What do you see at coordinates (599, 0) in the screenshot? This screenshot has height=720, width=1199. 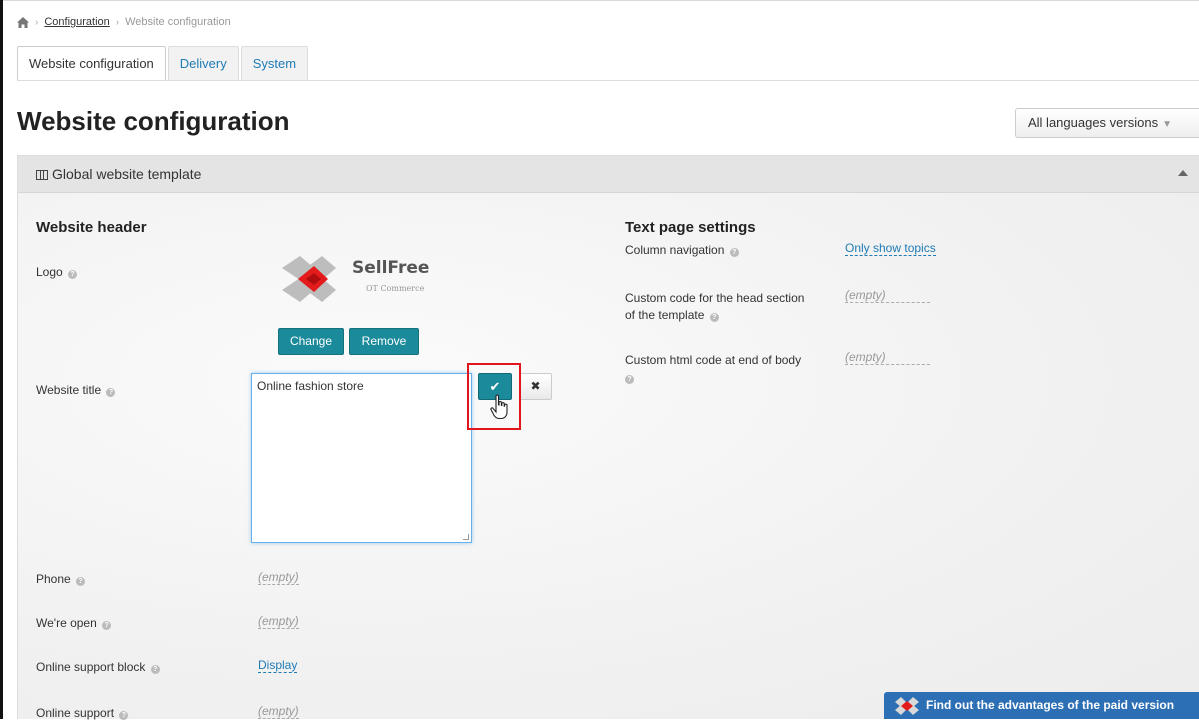 I see `window-top-border` at bounding box center [599, 0].